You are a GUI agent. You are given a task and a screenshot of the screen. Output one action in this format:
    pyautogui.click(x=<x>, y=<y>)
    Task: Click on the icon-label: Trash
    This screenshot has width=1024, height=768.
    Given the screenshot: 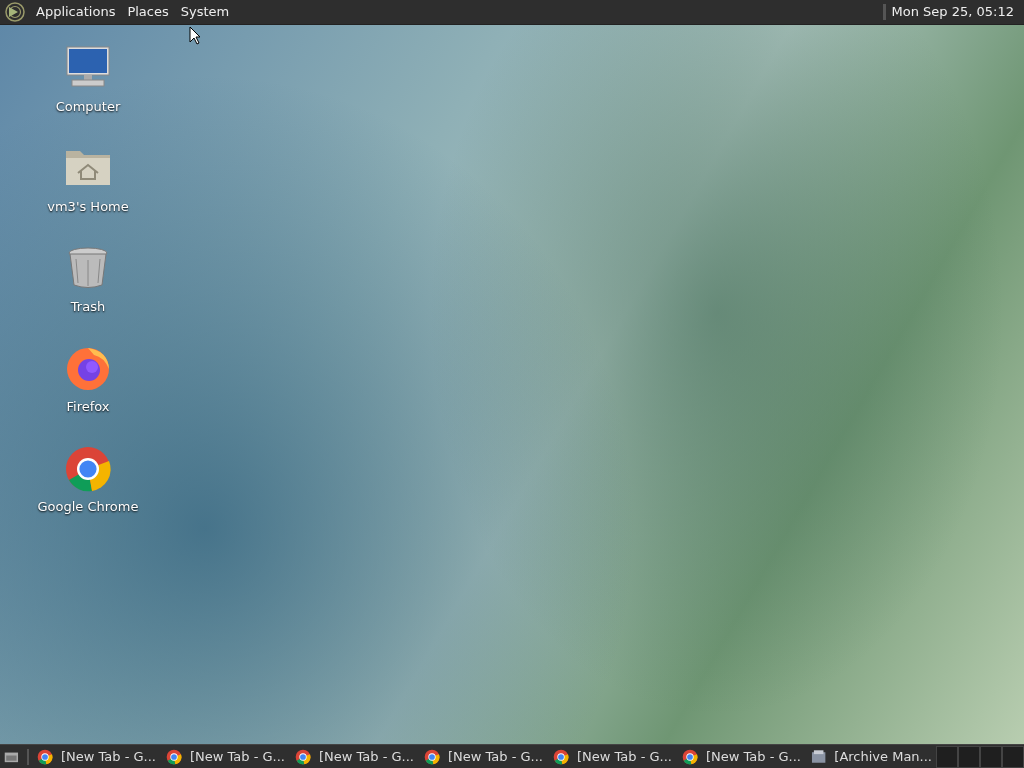 What is the action you would take?
    pyautogui.click(x=88, y=307)
    